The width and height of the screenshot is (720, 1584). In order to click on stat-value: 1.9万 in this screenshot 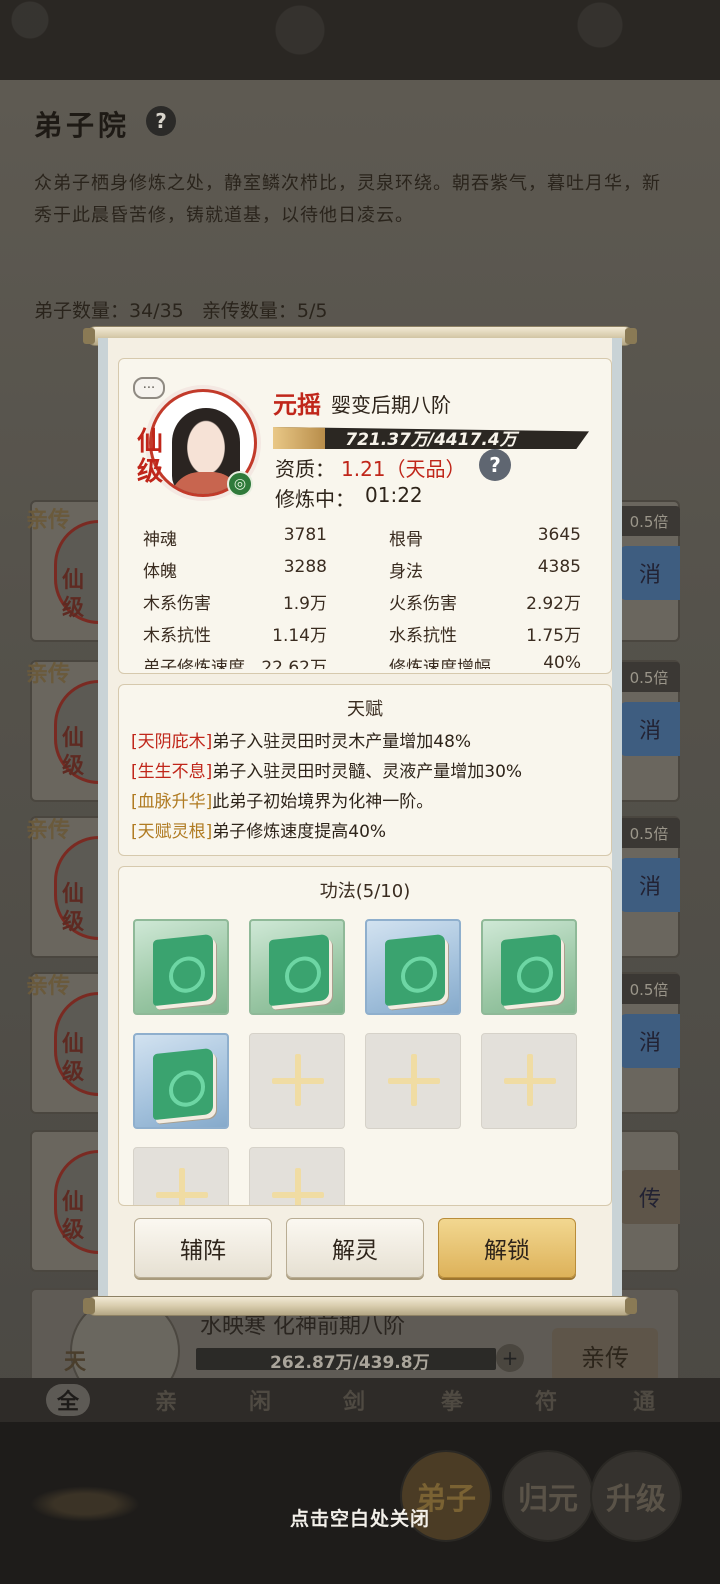, I will do `click(304, 604)`.